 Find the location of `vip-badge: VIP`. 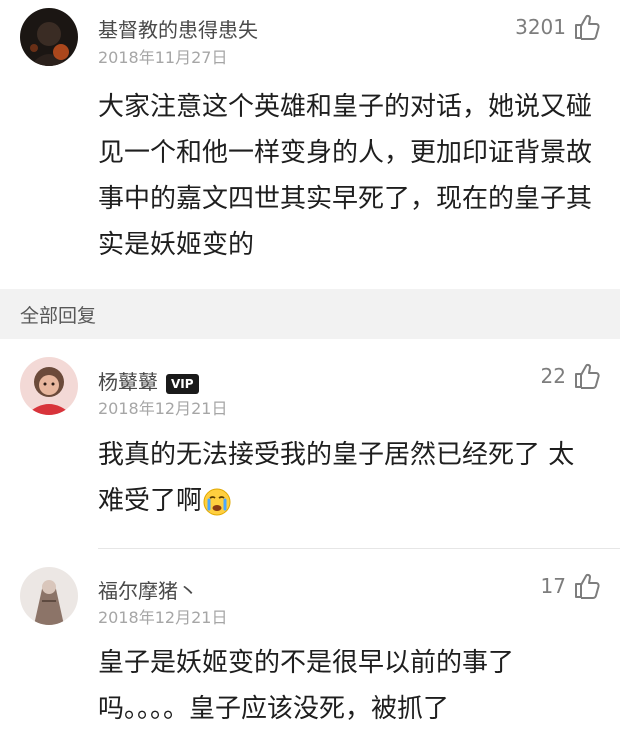

vip-badge: VIP is located at coordinates (182, 383).